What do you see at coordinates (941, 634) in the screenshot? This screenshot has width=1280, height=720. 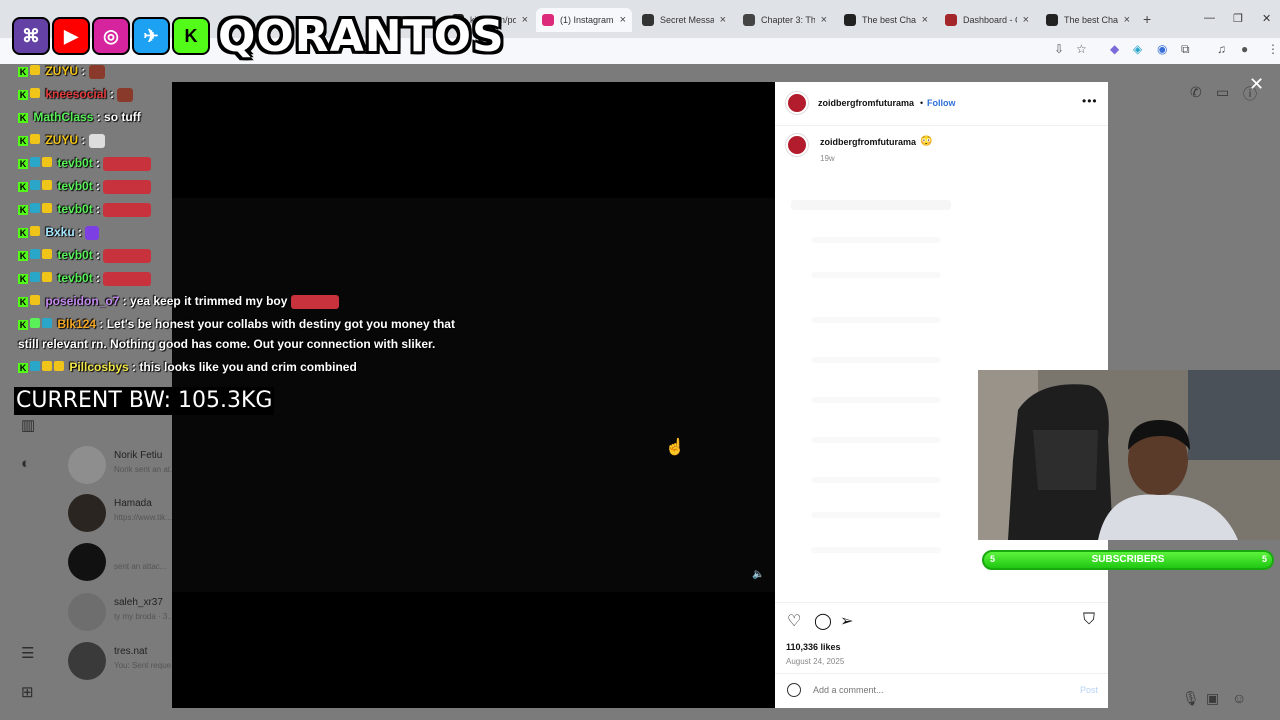 I see `post-actions: ♡ ◯ ➢ ⛉ 110,336 likes August 24, 2025` at bounding box center [941, 634].